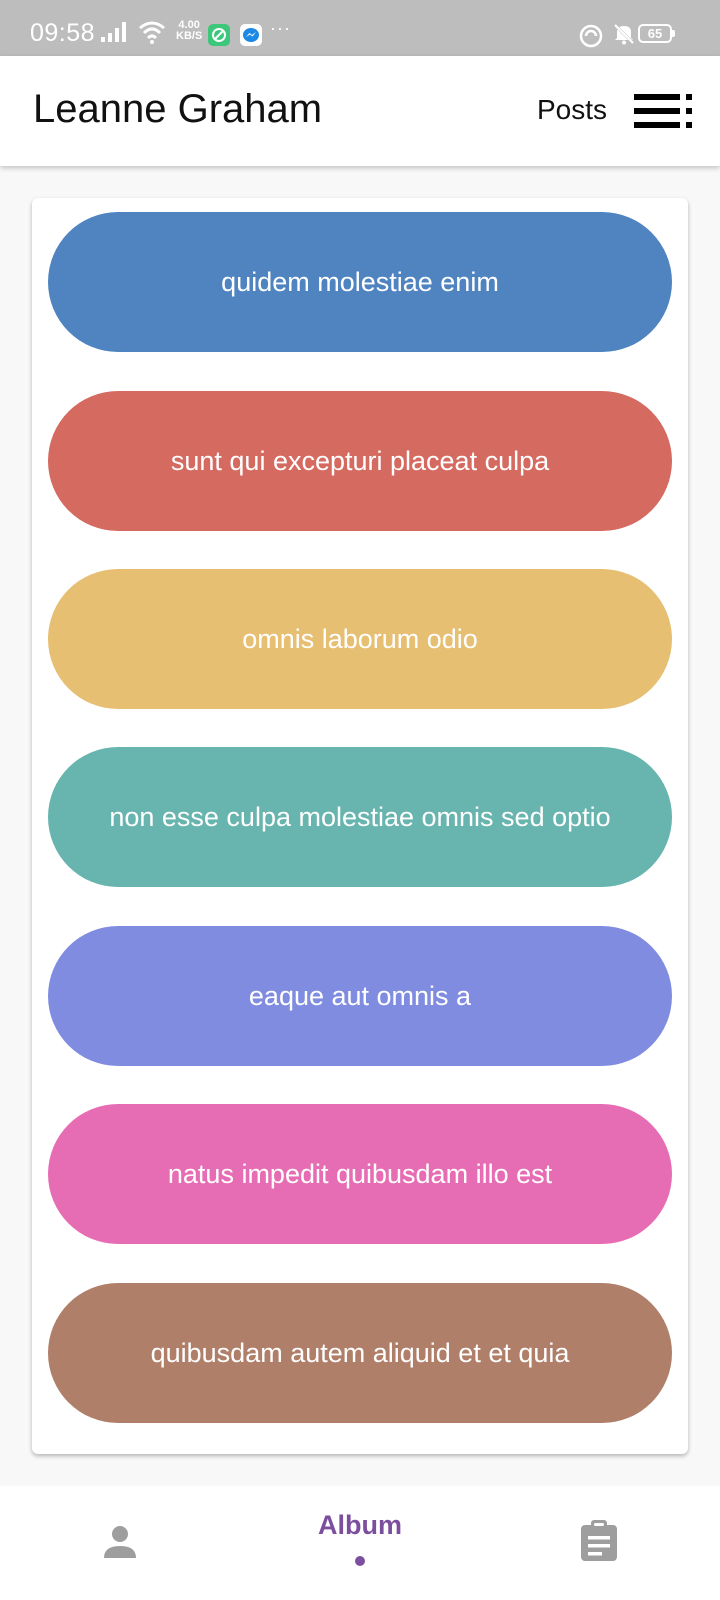  I want to click on bottom-navigation: Album, so click(360, 1543).